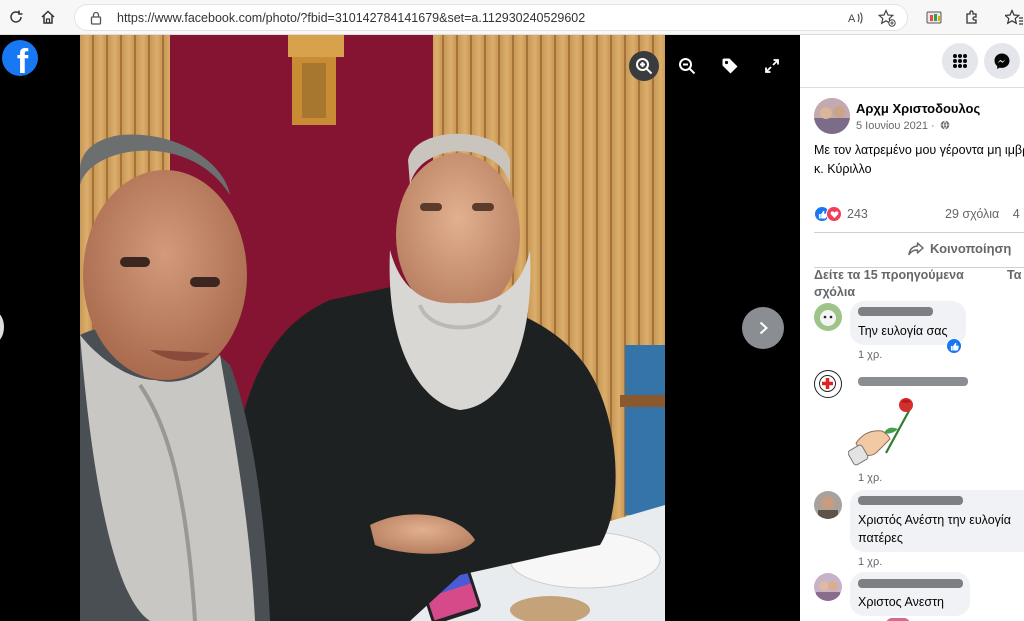 Image resolution: width=1024 pixels, height=621 pixels. I want to click on comments-extra-text: 4 κ, so click(1018, 214).